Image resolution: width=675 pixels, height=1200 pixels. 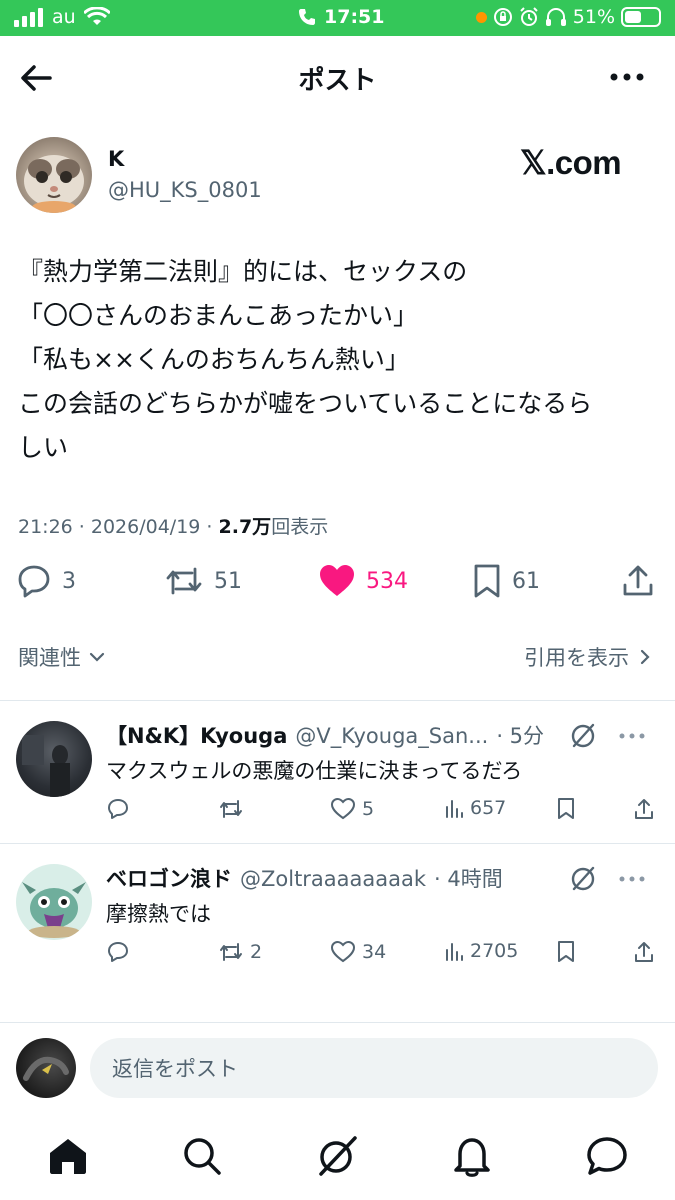 I want to click on divider, so click(x=337, y=1022).